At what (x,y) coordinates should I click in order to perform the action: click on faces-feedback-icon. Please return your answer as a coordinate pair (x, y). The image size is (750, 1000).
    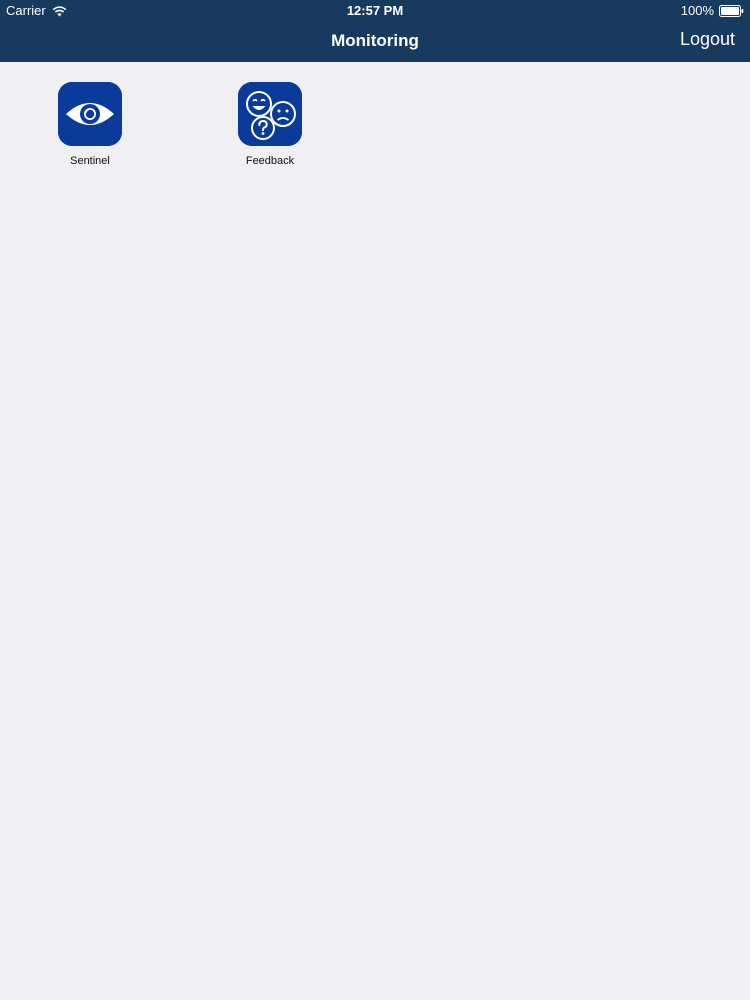
    Looking at the image, I should click on (270, 114).